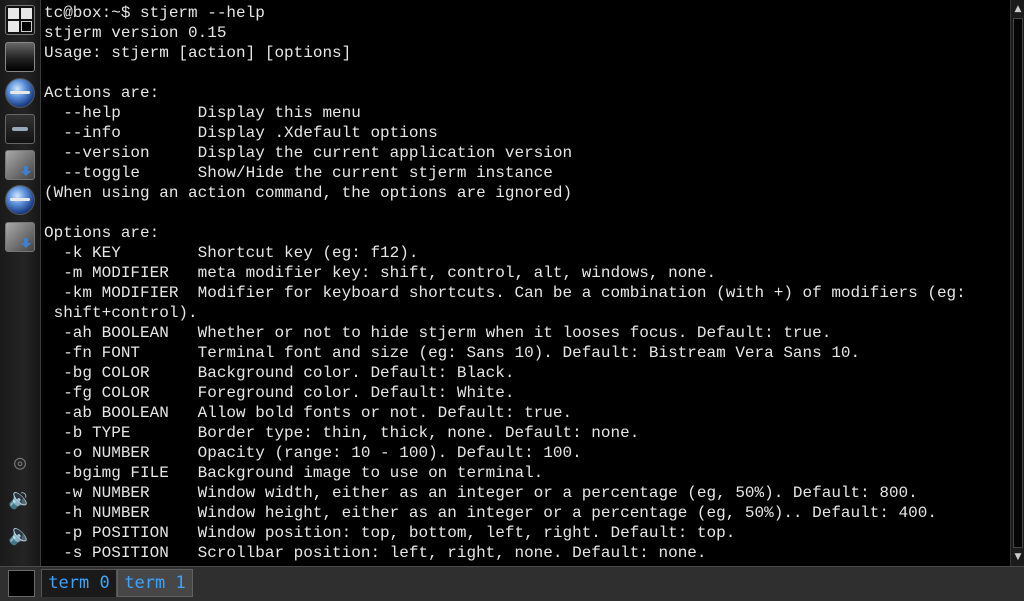 Image resolution: width=1024 pixels, height=601 pixels. Describe the element at coordinates (20, 20) in the screenshot. I see `menu-icon` at that location.